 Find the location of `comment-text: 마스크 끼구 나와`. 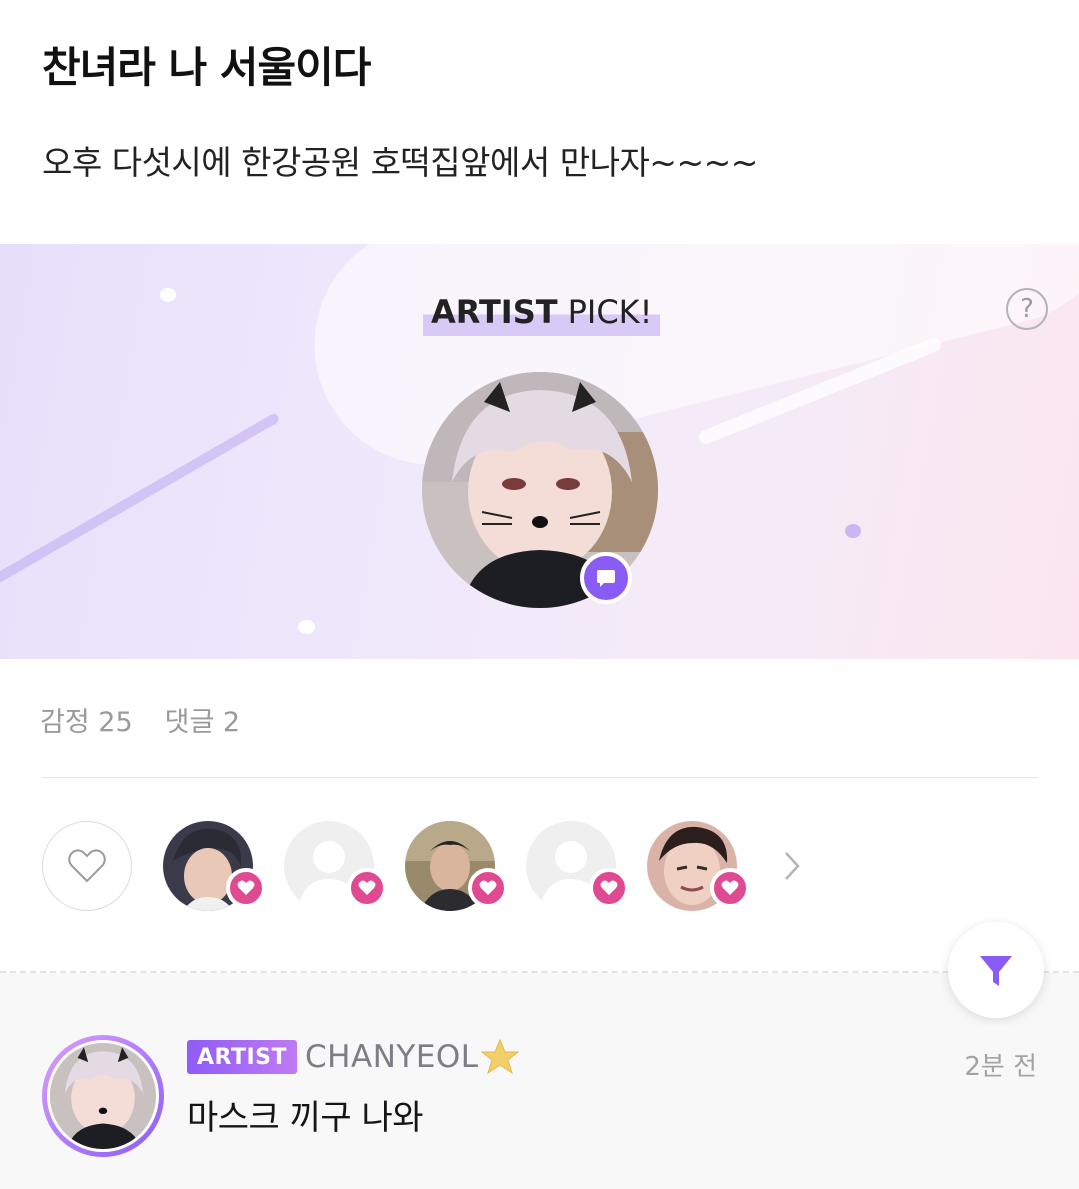

comment-text: 마스크 끼구 나와 is located at coordinates (305, 1118).